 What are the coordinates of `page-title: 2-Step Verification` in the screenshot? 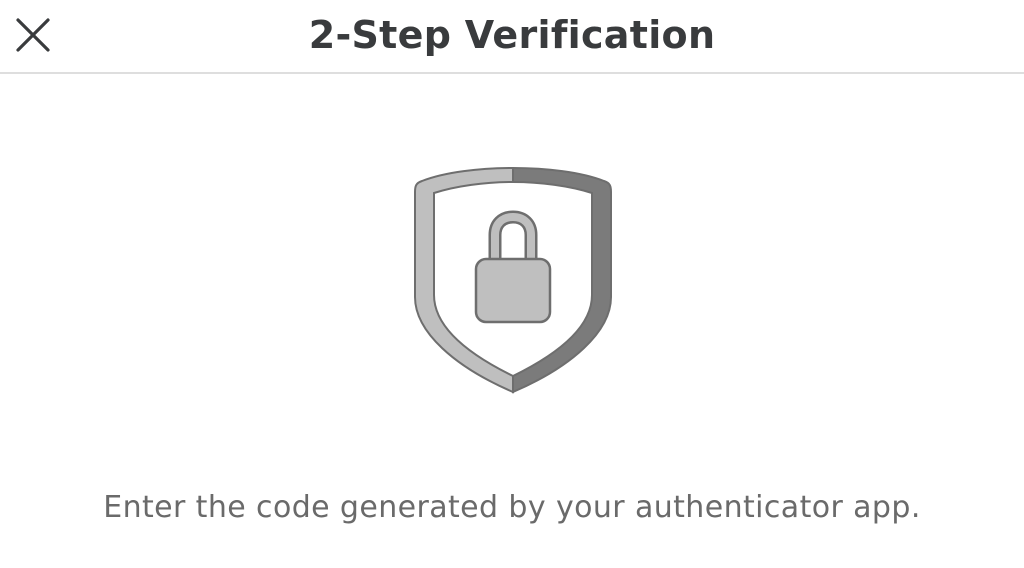 It's located at (512, 35).